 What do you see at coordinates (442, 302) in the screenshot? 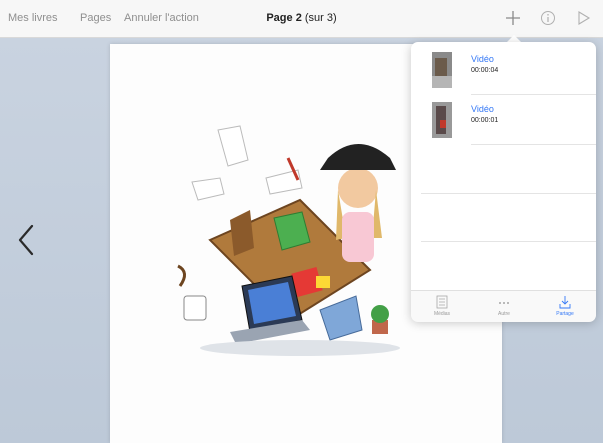
I see `list-icon` at bounding box center [442, 302].